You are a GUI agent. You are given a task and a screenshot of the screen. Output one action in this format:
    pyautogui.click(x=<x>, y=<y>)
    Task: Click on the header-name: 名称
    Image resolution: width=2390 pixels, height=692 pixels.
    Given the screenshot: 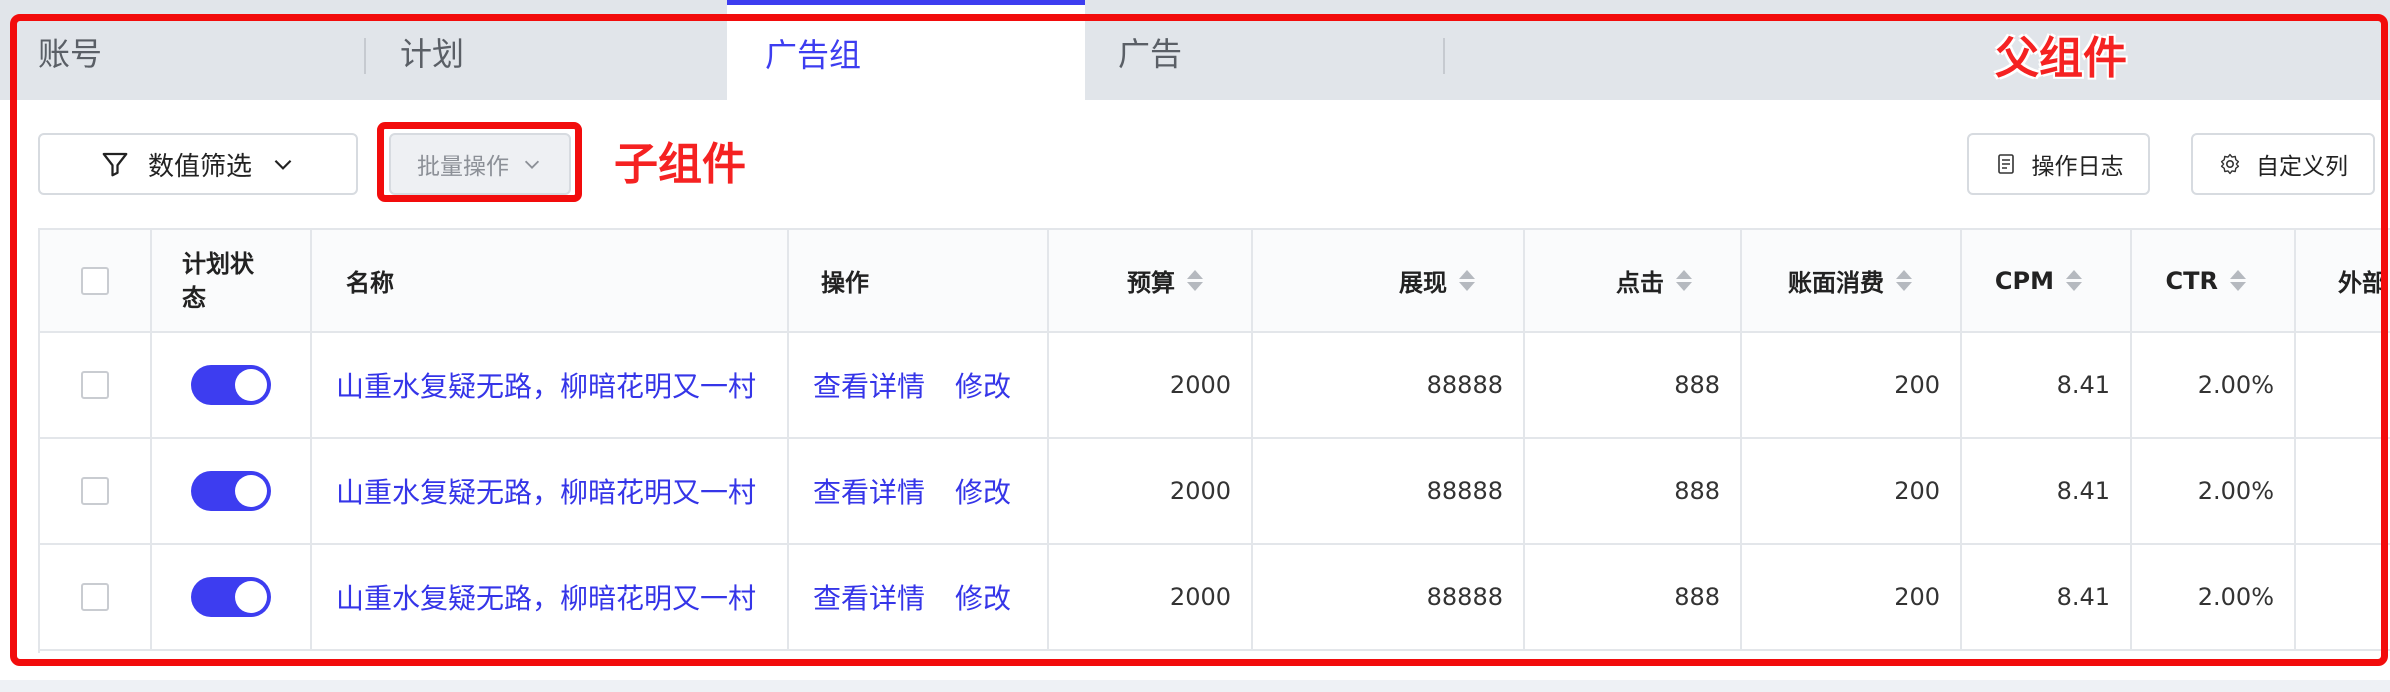 What is the action you would take?
    pyautogui.click(x=550, y=280)
    